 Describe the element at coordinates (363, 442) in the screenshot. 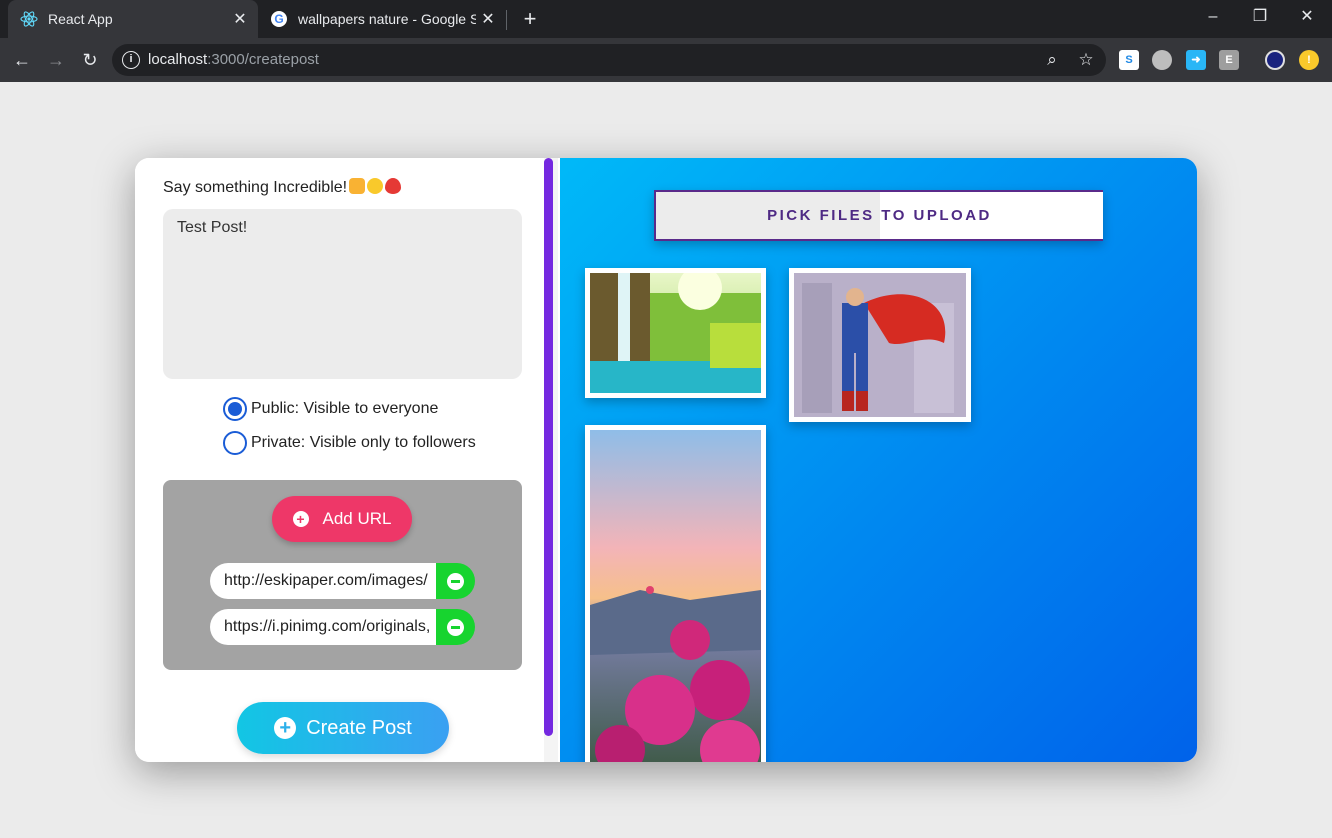

I see `private-label: Private: Visible only to followers` at that location.